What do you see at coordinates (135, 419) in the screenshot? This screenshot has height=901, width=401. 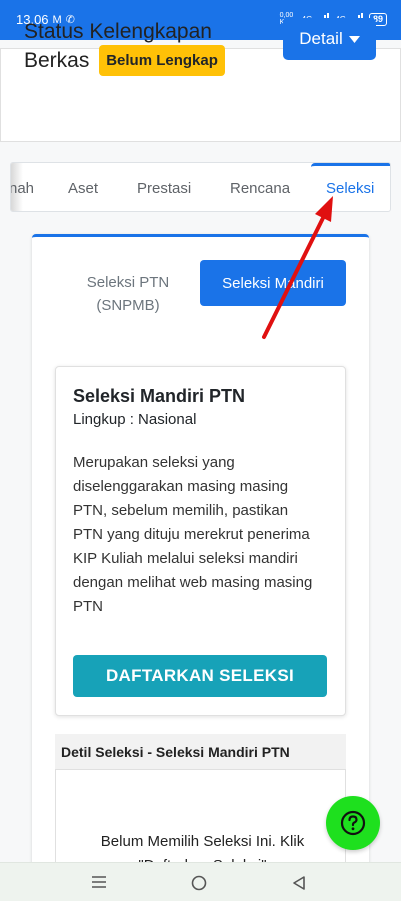 I see `info-scope: Lingkup : Nasional` at bounding box center [135, 419].